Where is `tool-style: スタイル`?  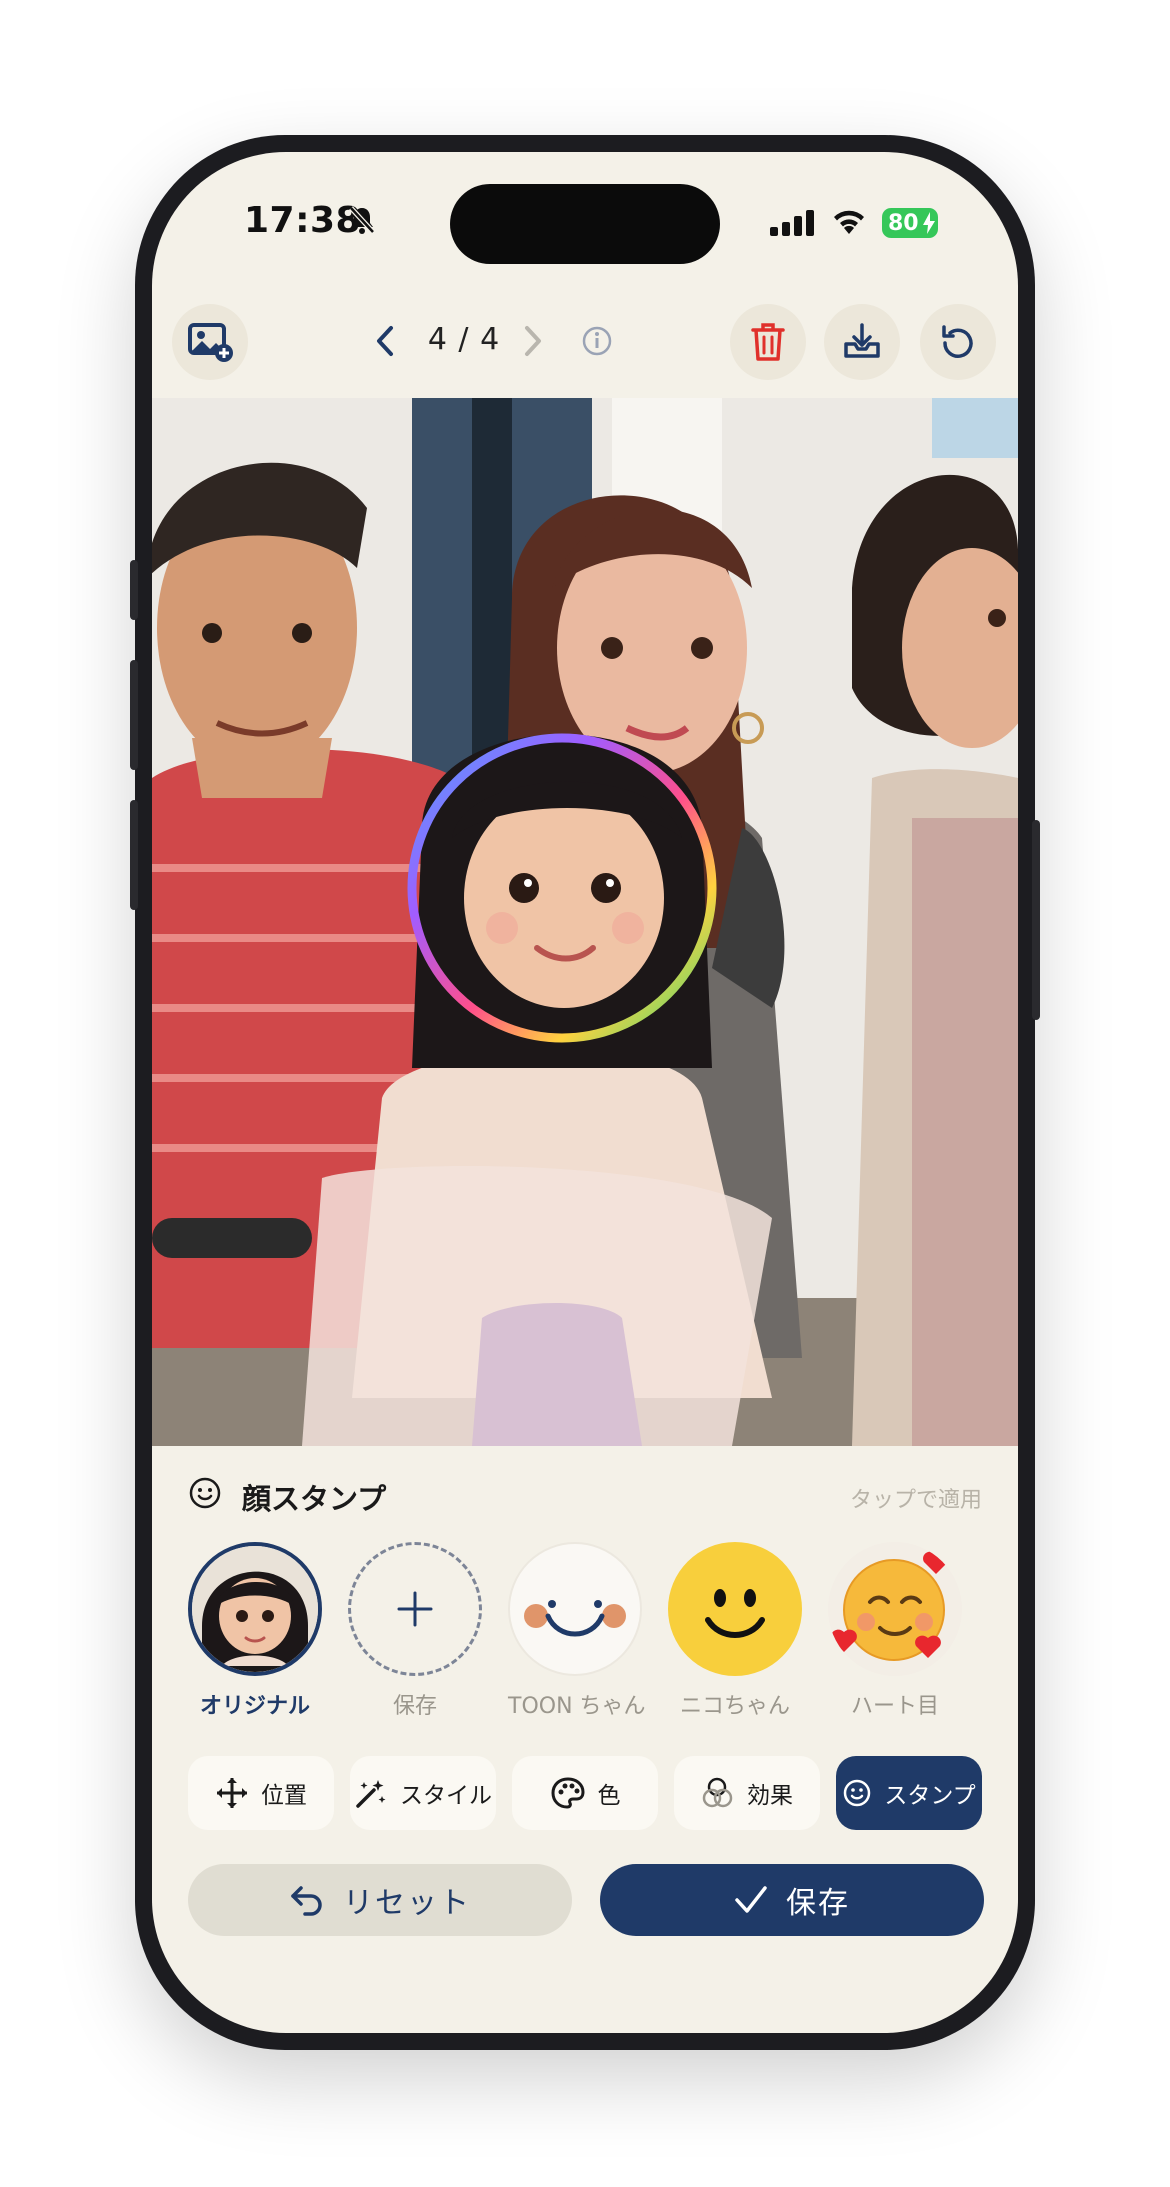
tool-style: スタイル is located at coordinates (423, 1793).